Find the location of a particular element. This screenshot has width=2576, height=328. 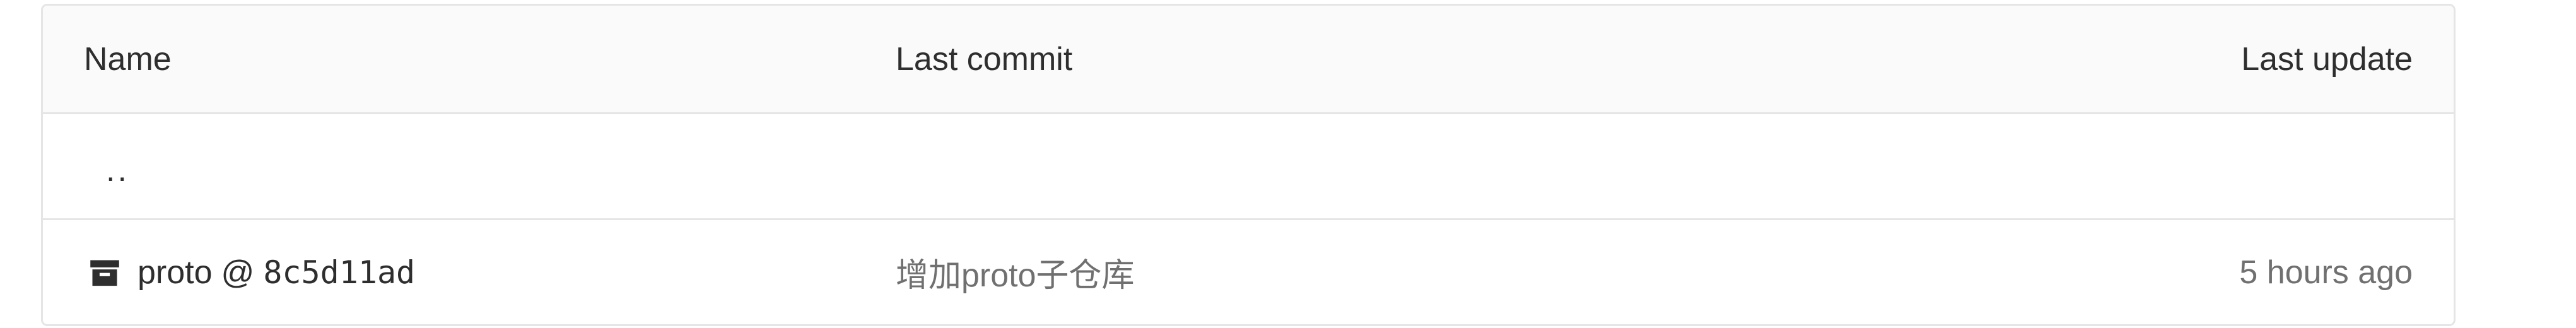

column-header-last-update: Last update is located at coordinates (2327, 59).